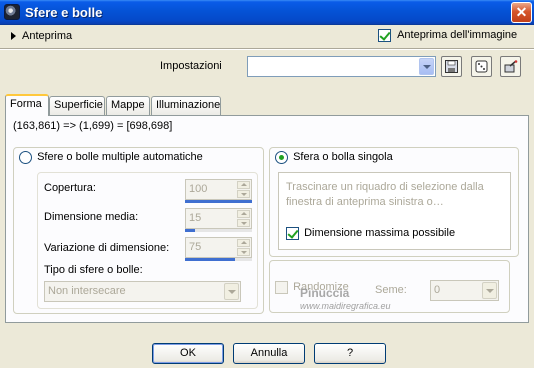 The width and height of the screenshot is (534, 368). I want to click on save-icon, so click(451, 66).